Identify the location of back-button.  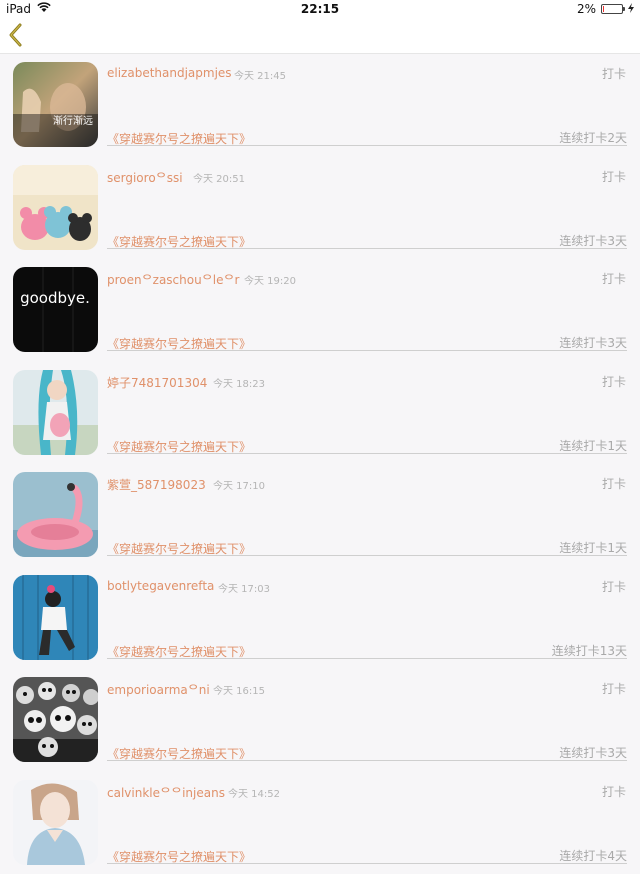
(17, 35).